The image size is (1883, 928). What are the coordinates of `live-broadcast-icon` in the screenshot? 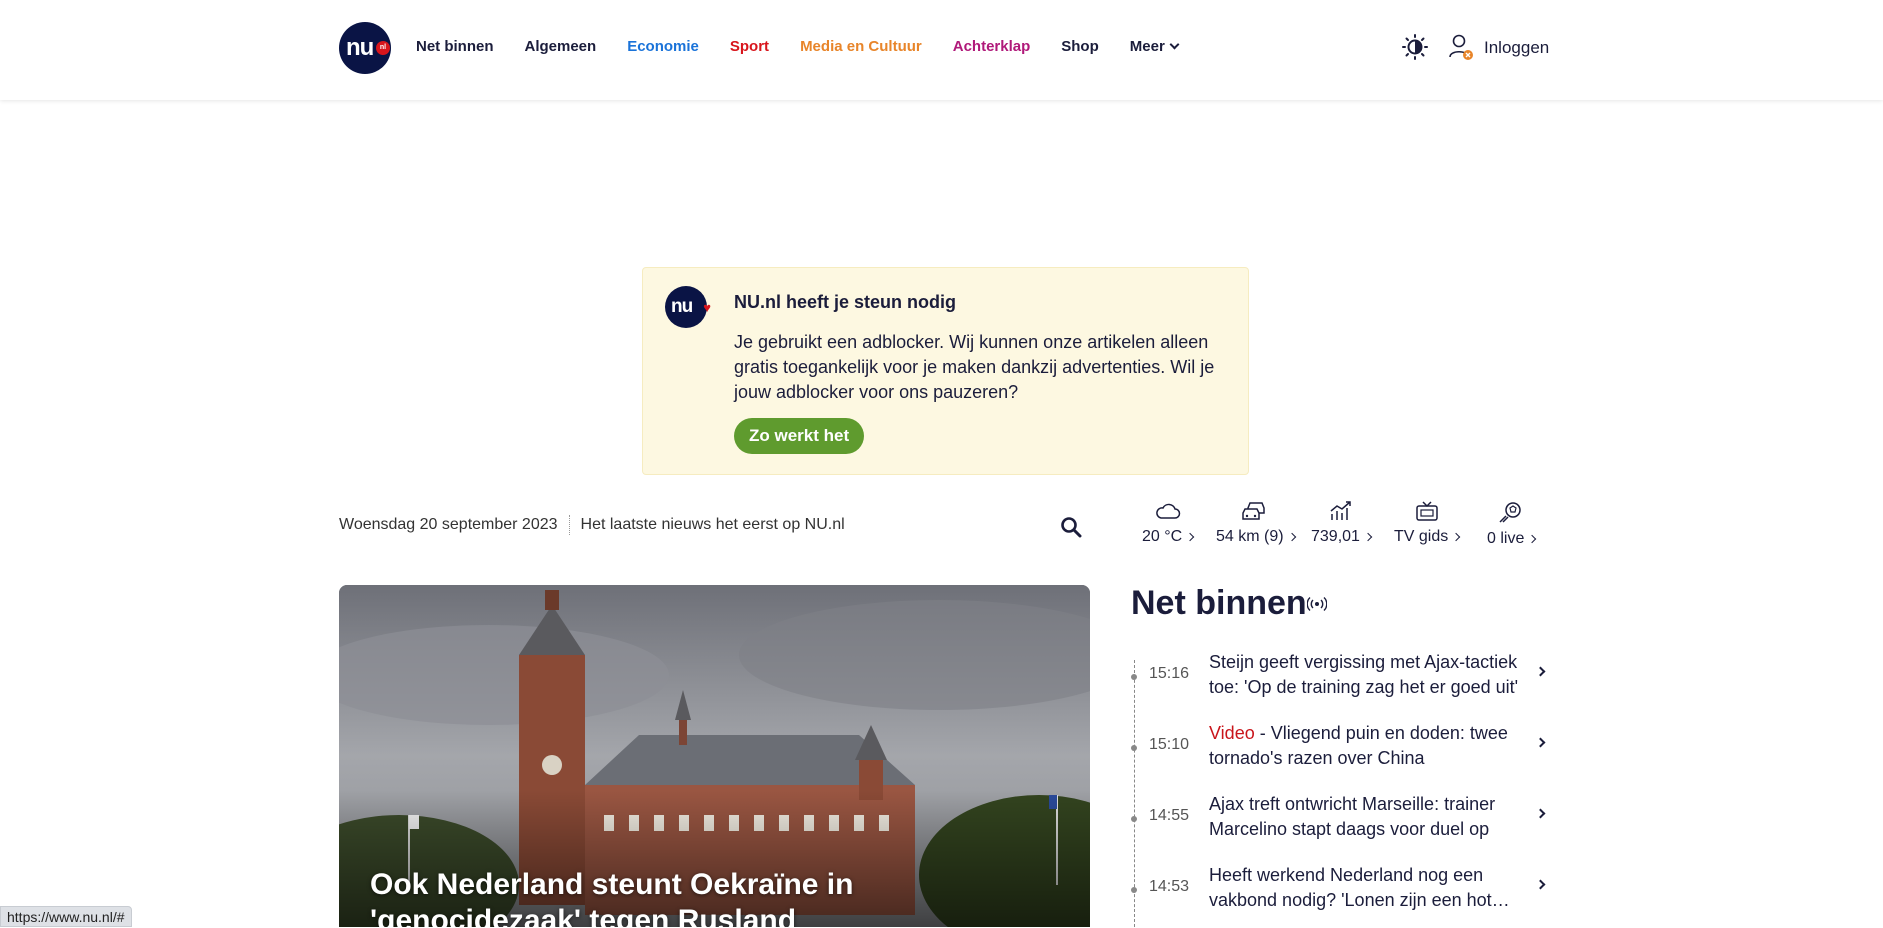 It's located at (1317, 604).